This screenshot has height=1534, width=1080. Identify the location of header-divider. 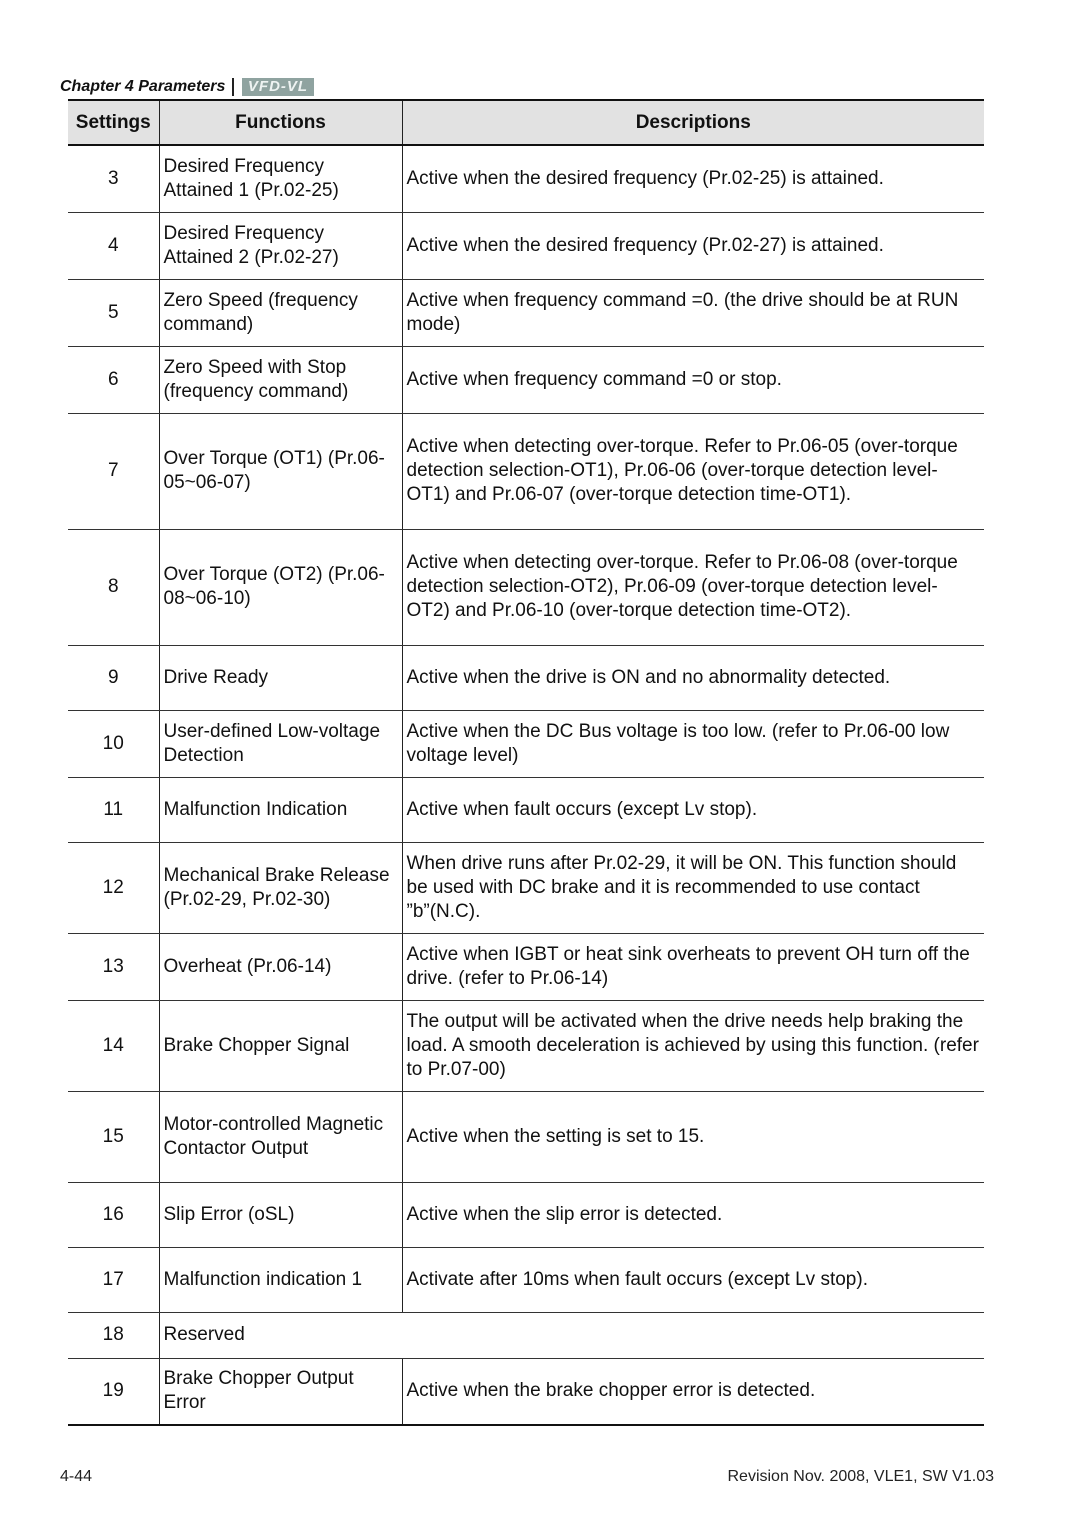
(233, 87).